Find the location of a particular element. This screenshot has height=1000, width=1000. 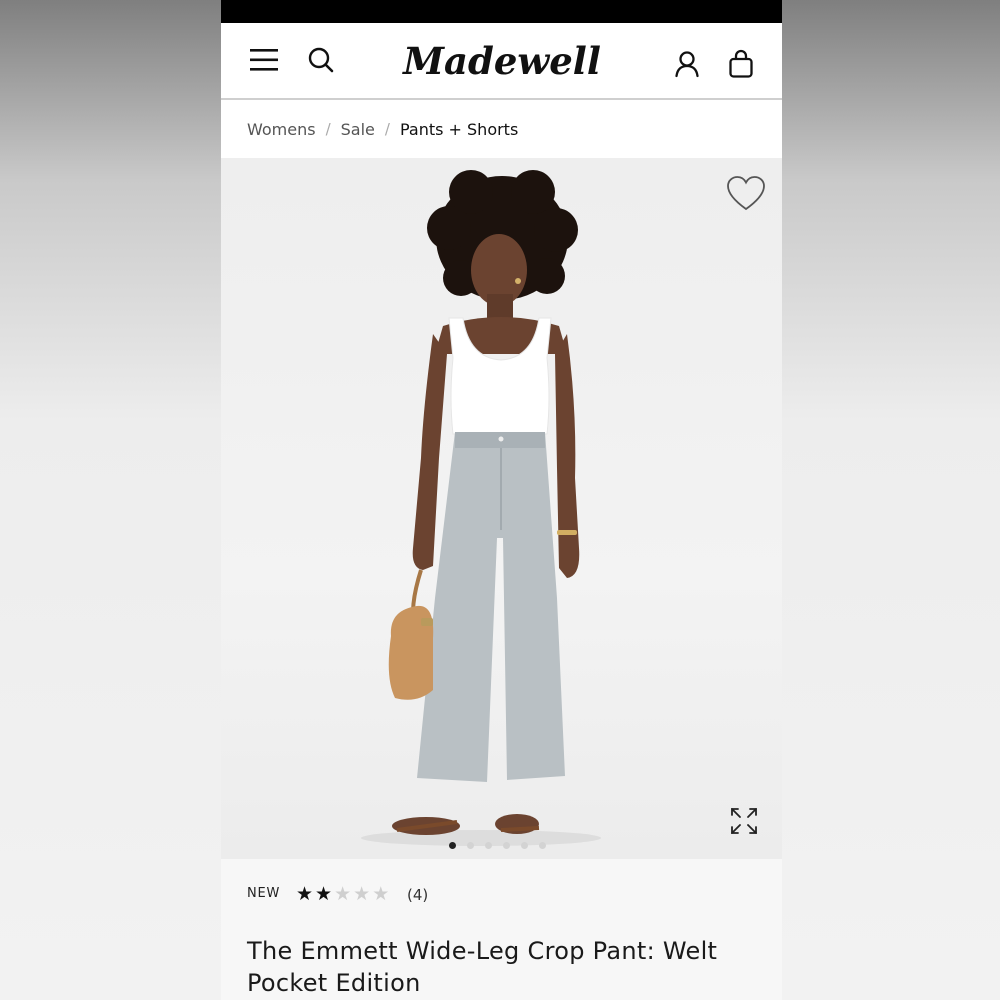

new-badge: NEW is located at coordinates (264, 893).